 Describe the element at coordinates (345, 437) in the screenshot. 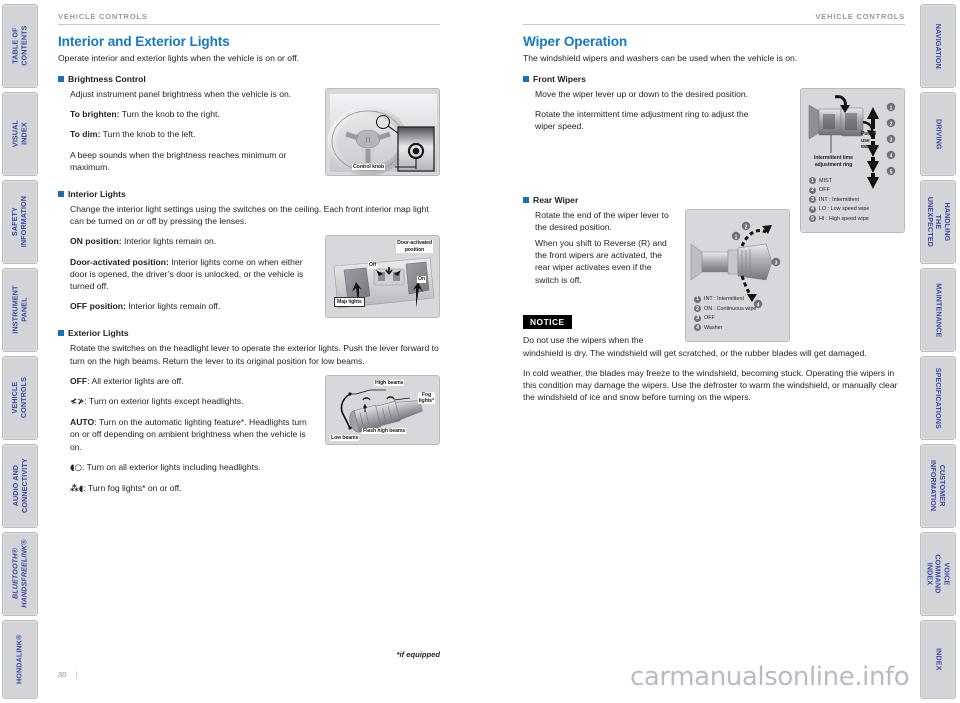

I see `figure-caption-low-beams: Low beams` at that location.